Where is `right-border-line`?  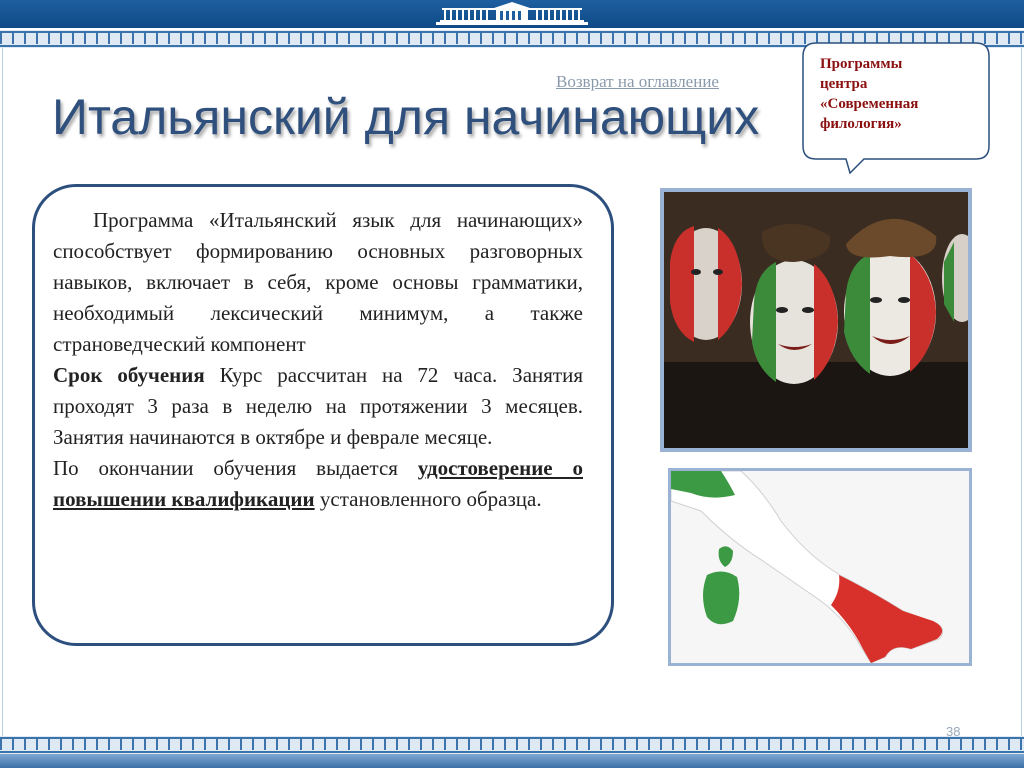
right-border-line is located at coordinates (1021, 392).